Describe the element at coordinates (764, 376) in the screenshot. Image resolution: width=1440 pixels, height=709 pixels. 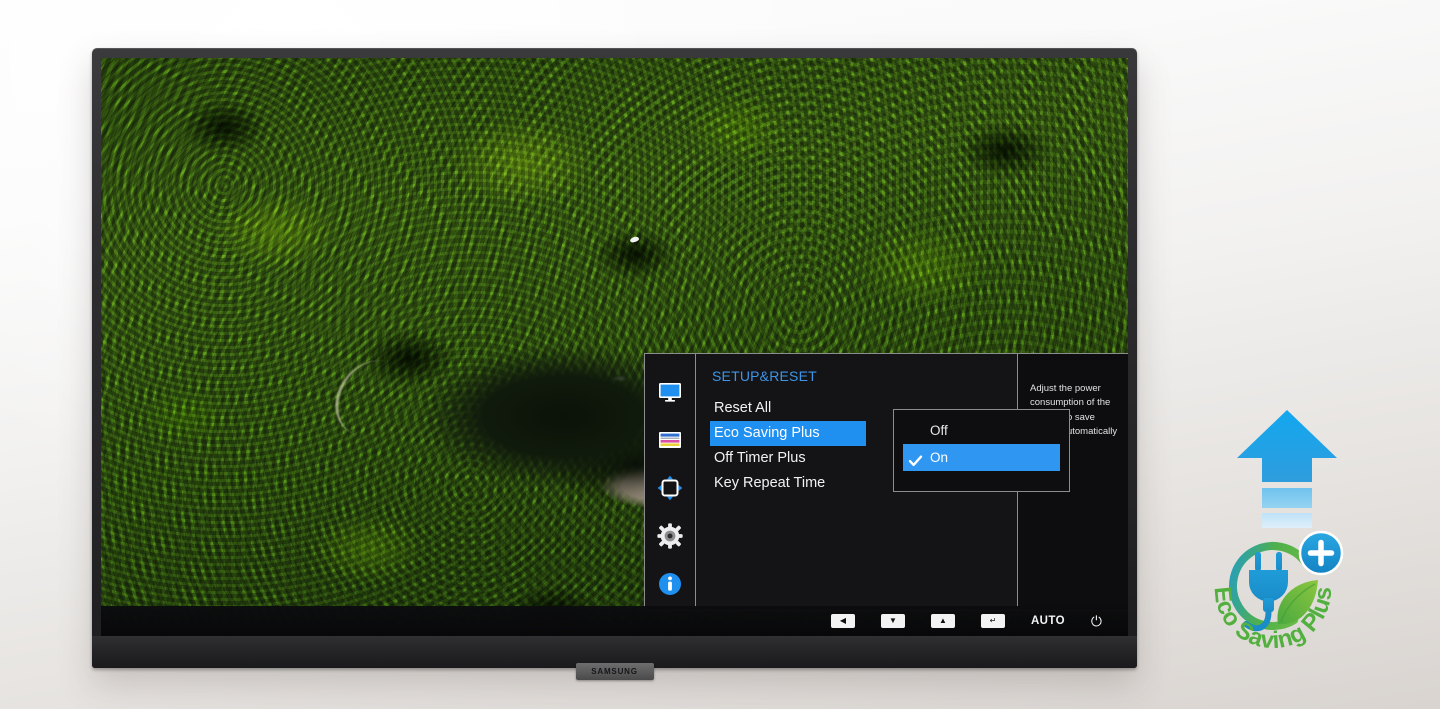
I see `osd-section-title: SETUP&RESET` at that location.